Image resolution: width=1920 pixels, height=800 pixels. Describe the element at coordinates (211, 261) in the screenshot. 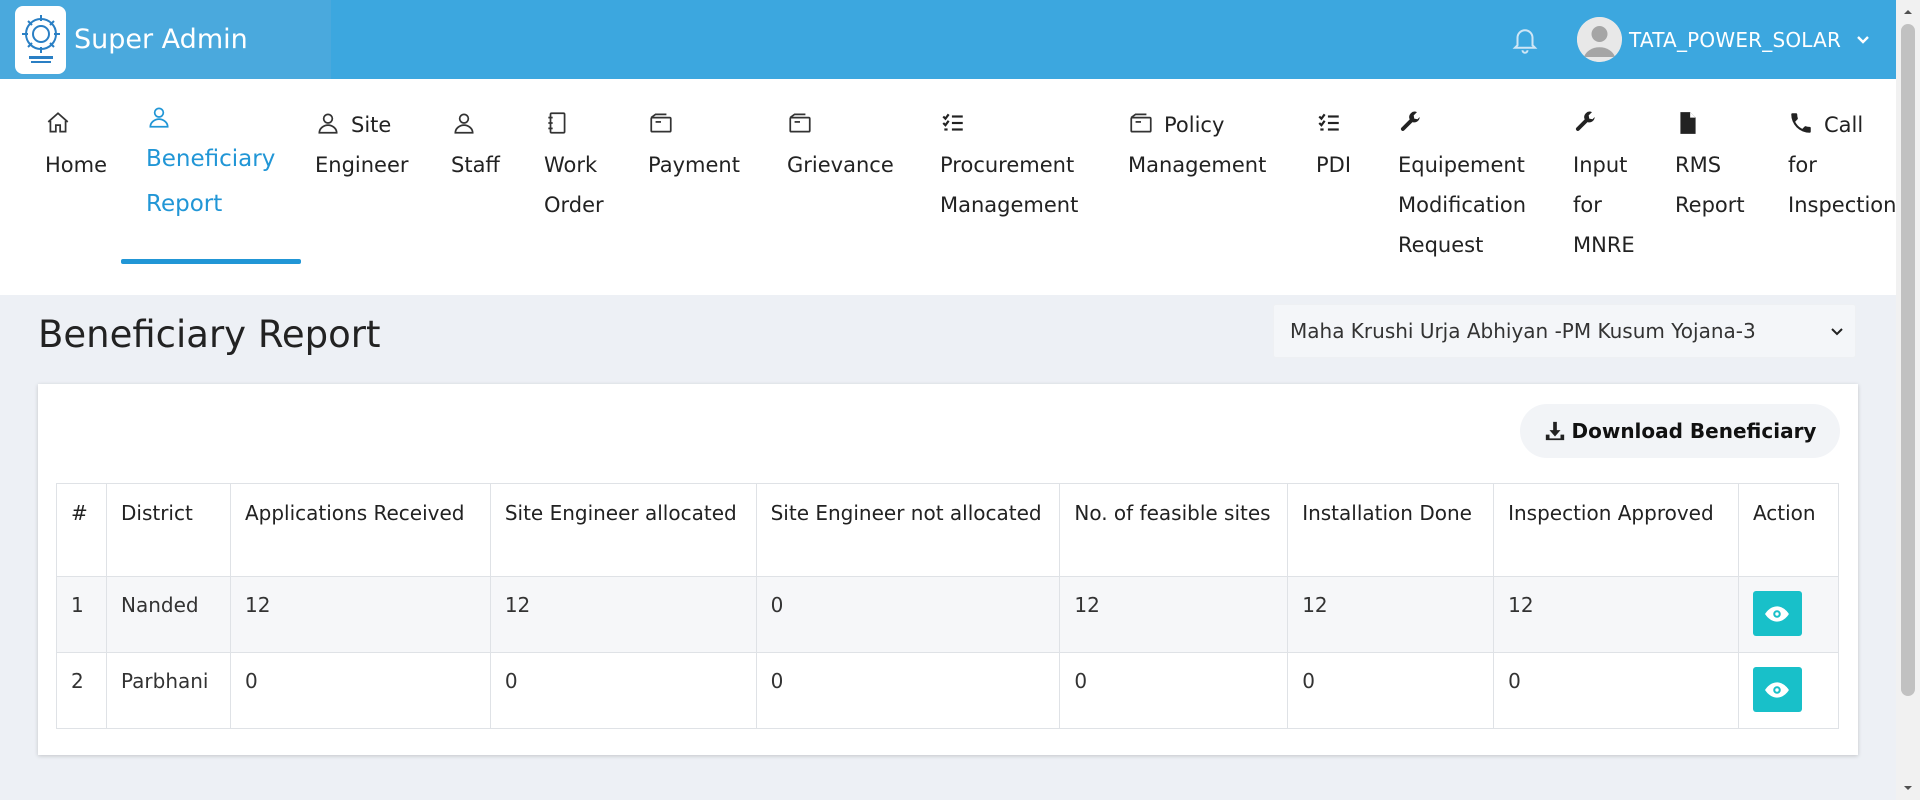

I see `active-tab-underline` at that location.